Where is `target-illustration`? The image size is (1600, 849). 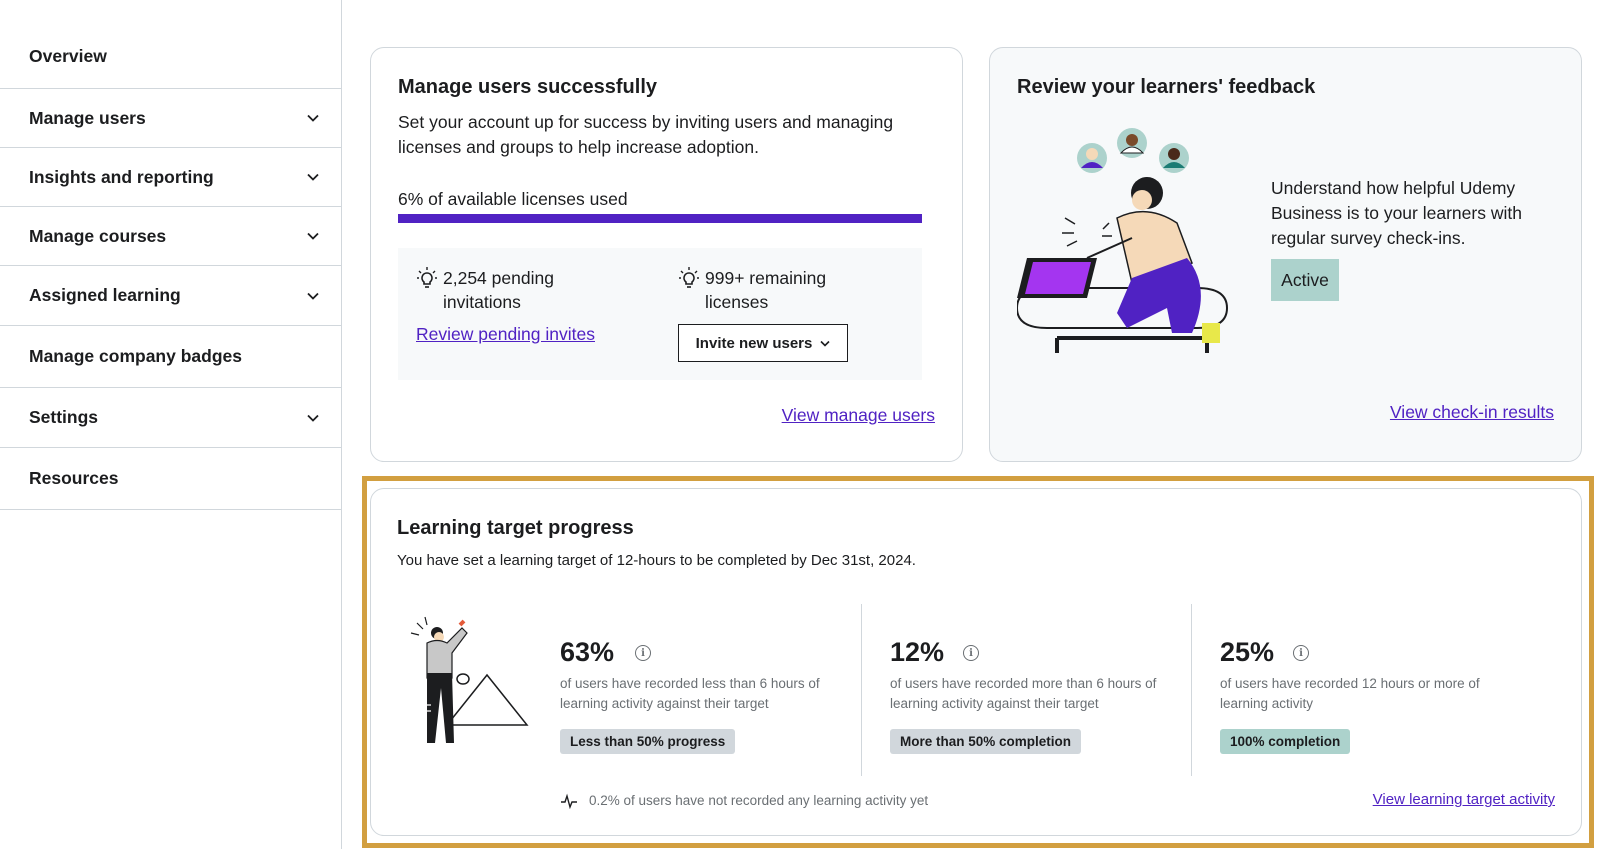
target-illustration is located at coordinates (469, 679).